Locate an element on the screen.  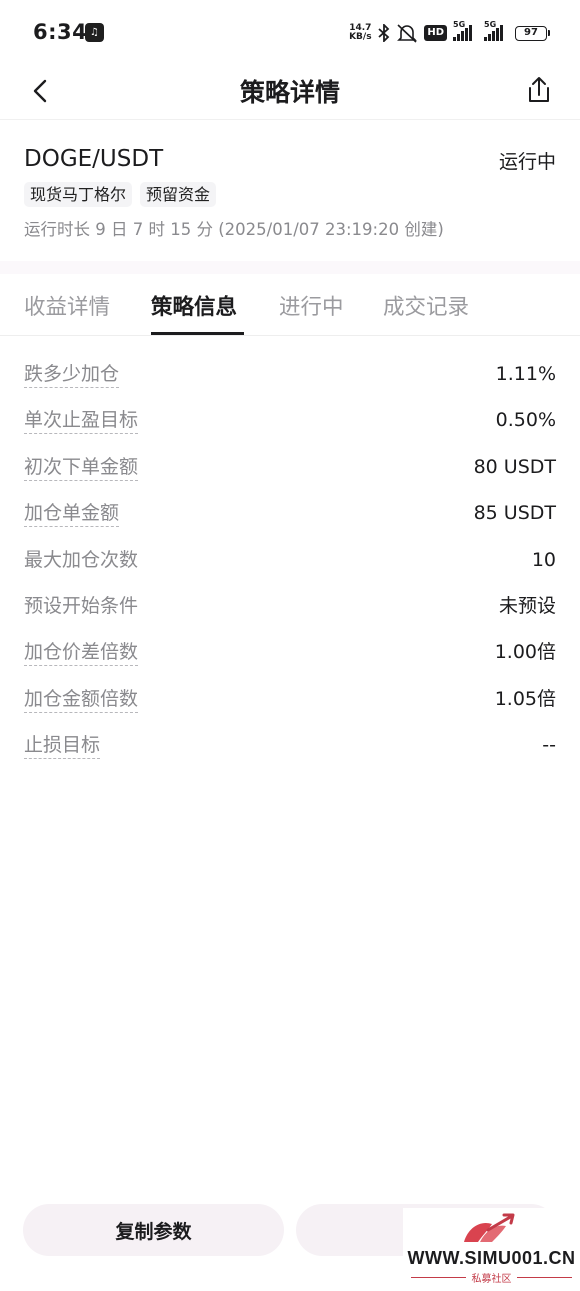
param-label: 止损目标 is located at coordinates (62, 746).